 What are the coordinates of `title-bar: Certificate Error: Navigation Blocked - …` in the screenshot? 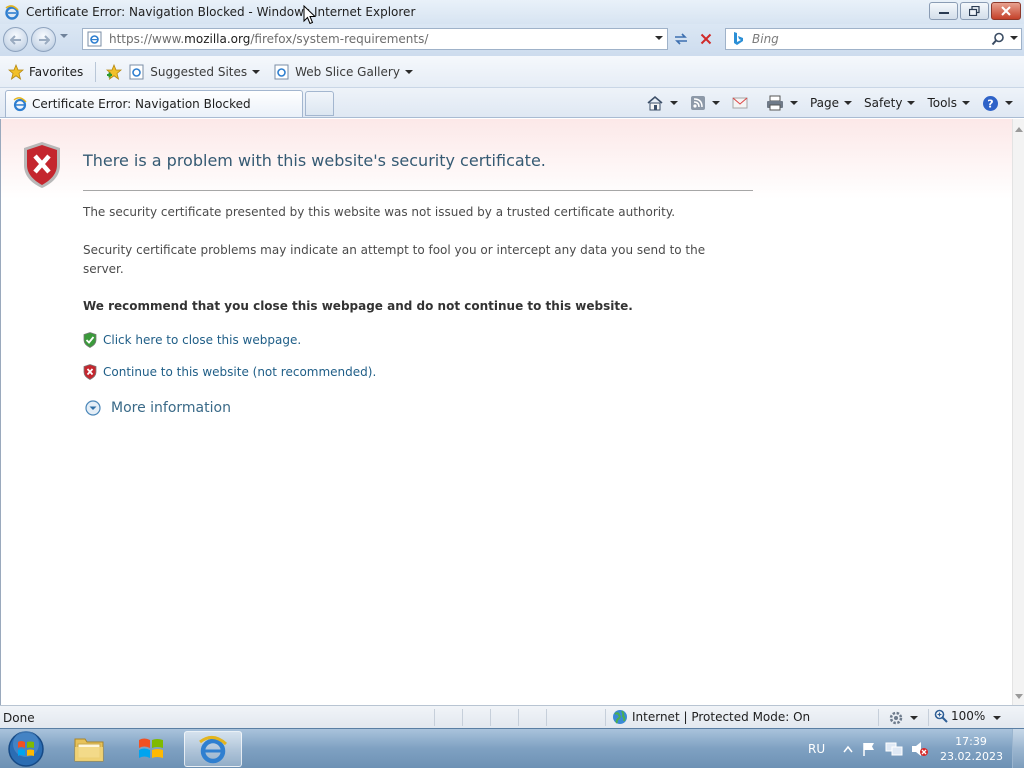 It's located at (512, 12).